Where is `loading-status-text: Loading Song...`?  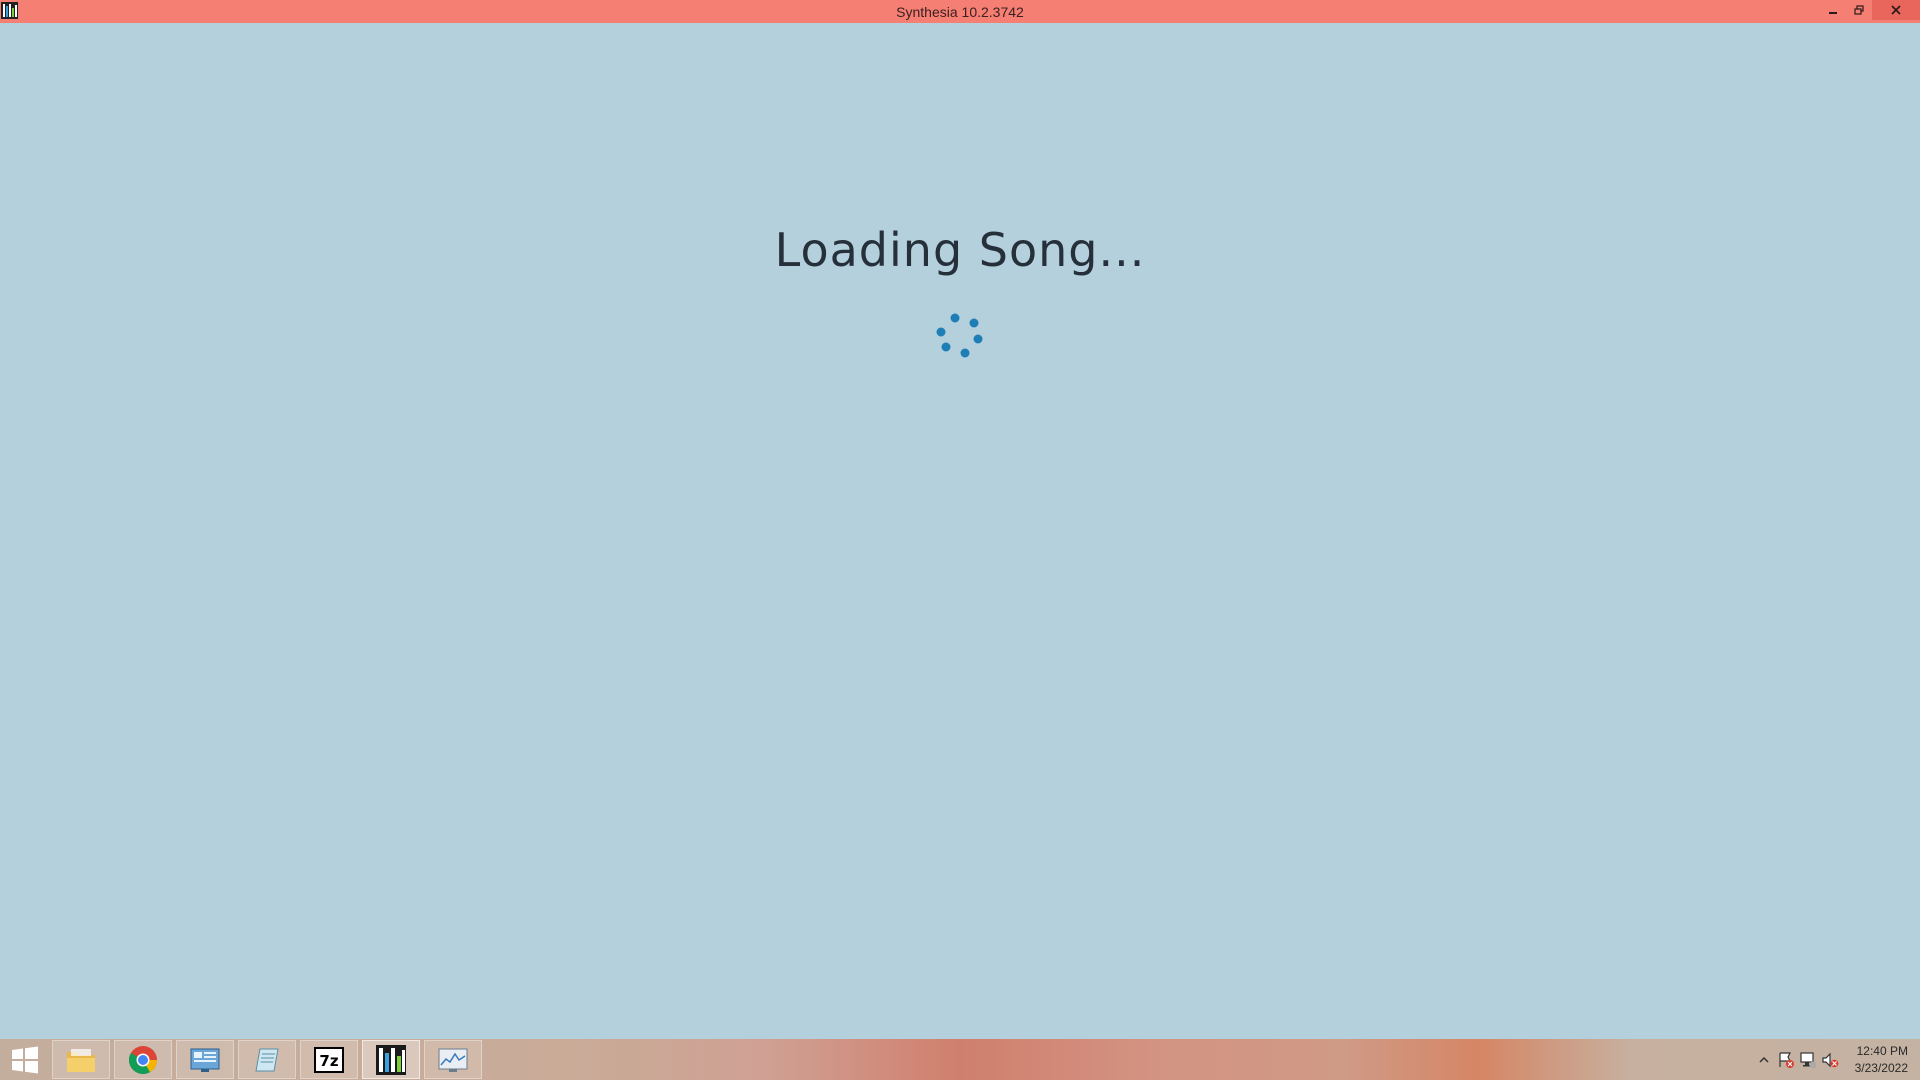
loading-status-text: Loading Song... is located at coordinates (960, 250).